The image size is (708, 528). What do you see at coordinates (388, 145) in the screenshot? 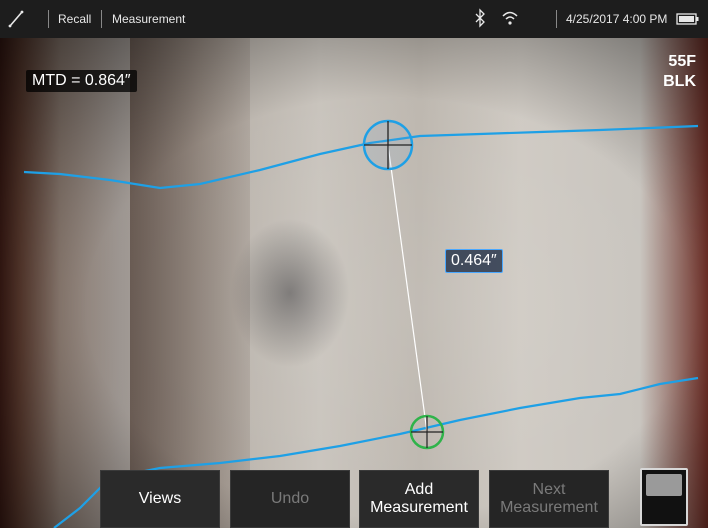
I see `cursor-top` at bounding box center [388, 145].